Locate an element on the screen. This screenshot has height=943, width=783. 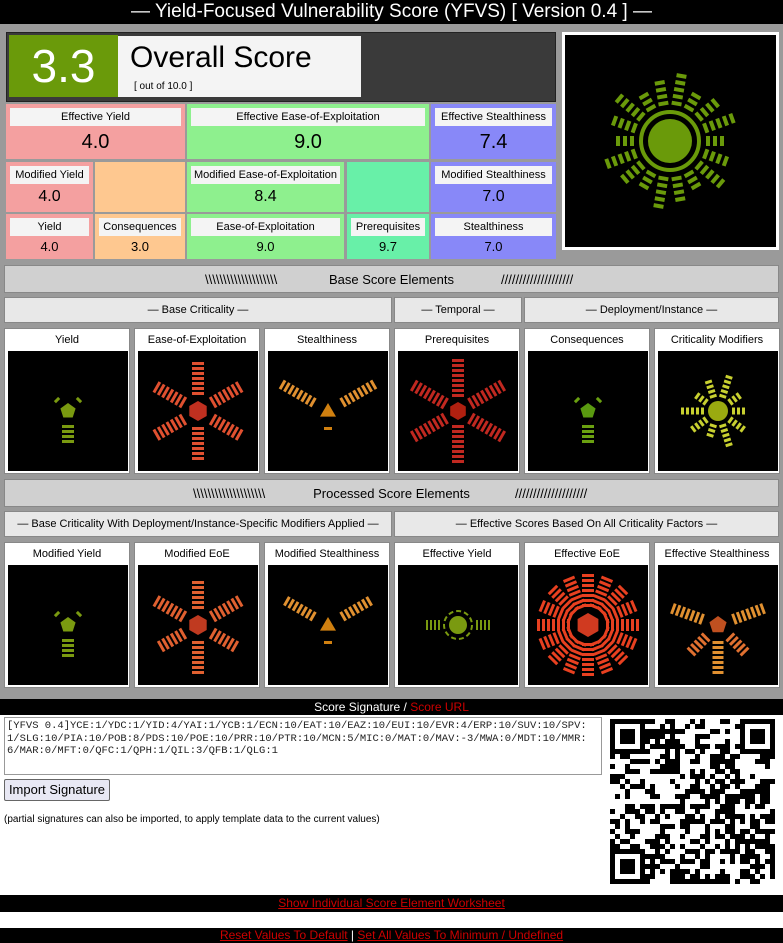
overall-score-value: 3.3 is located at coordinates (63, 66).